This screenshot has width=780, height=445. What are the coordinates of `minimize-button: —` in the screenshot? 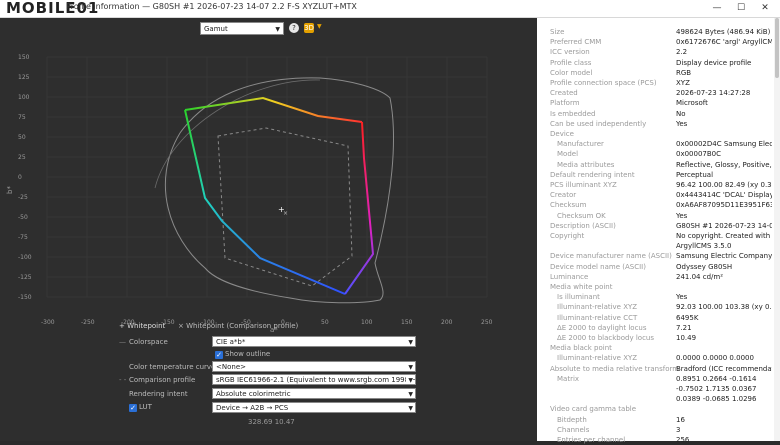 It's located at (717, 8).